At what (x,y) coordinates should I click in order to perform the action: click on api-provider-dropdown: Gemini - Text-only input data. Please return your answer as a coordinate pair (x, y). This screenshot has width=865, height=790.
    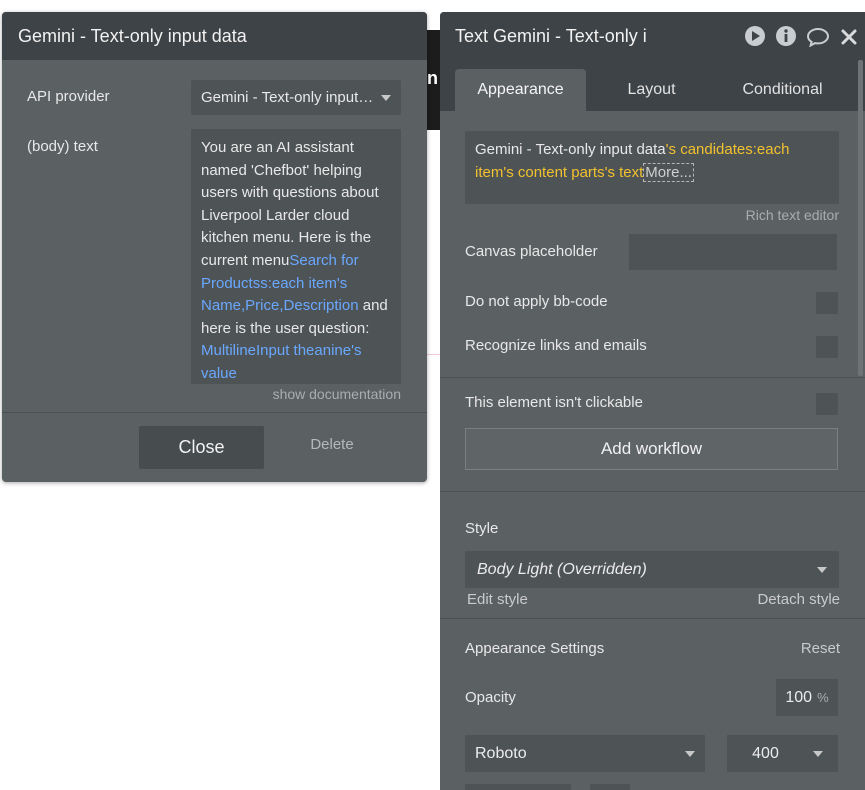
    Looking at the image, I should click on (296, 97).